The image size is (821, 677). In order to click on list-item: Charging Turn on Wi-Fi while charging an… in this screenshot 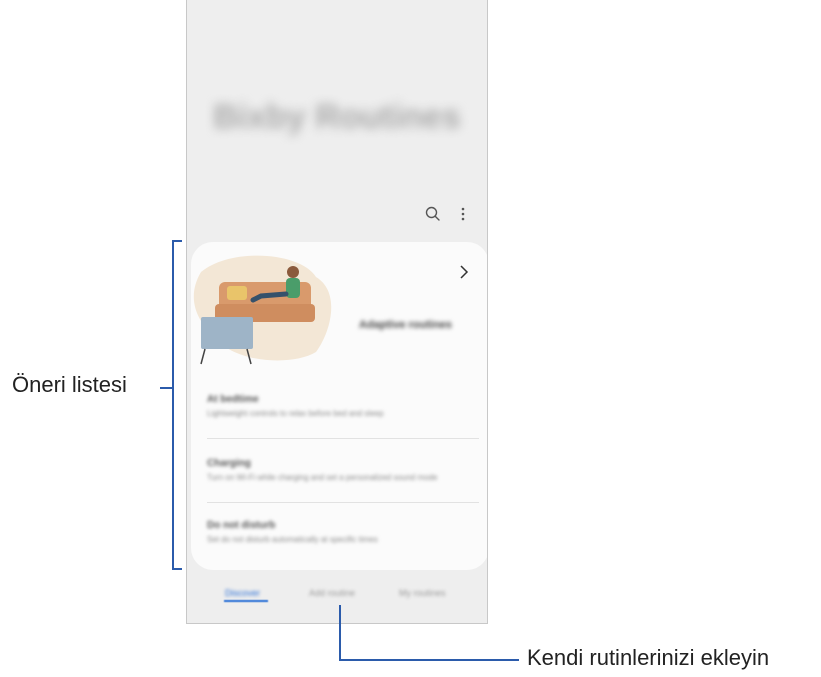, I will do `click(343, 470)`.